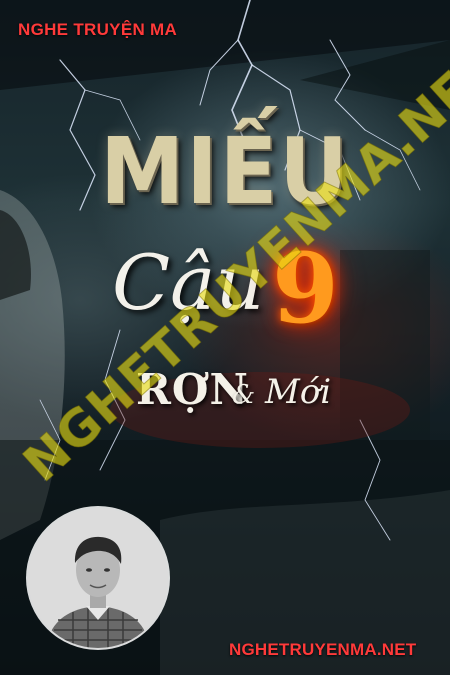  I want to click on tagline-amp: &, so click(244, 395).